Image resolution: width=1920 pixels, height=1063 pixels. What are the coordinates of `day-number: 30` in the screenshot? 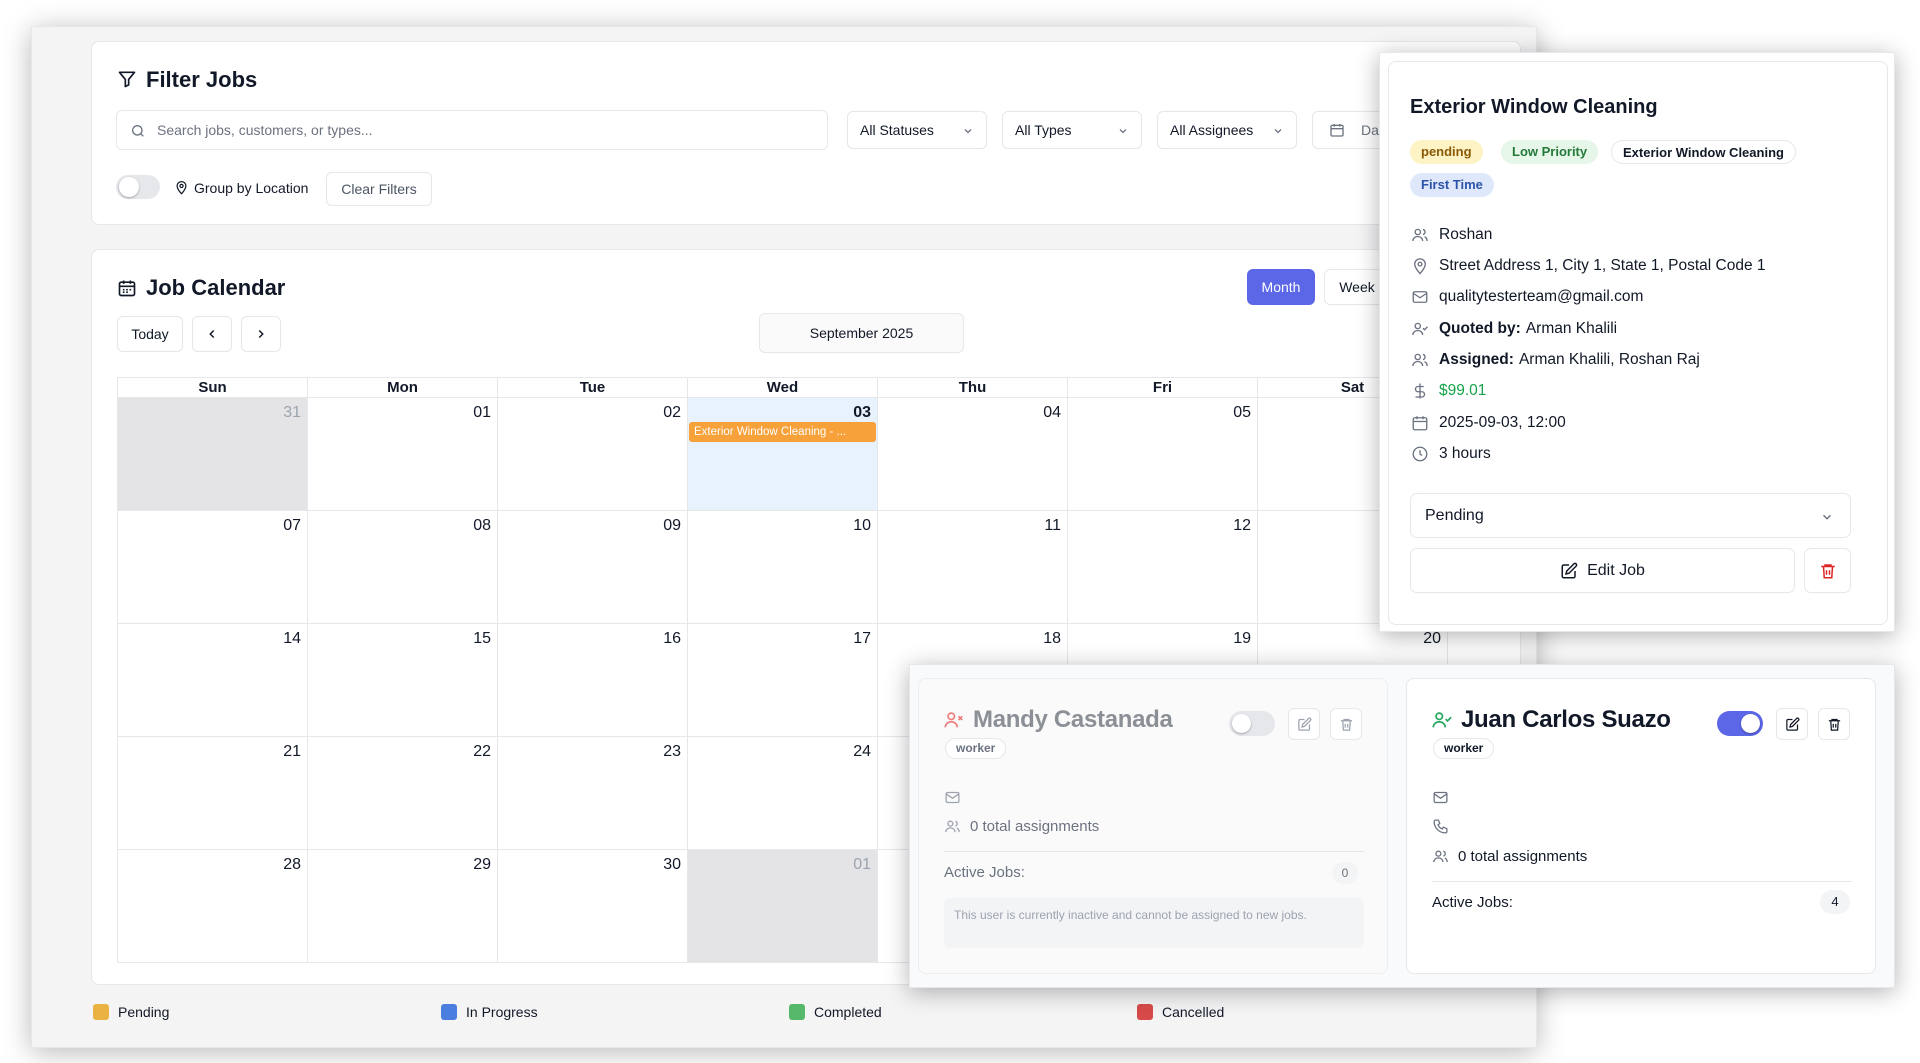 It's located at (672, 864).